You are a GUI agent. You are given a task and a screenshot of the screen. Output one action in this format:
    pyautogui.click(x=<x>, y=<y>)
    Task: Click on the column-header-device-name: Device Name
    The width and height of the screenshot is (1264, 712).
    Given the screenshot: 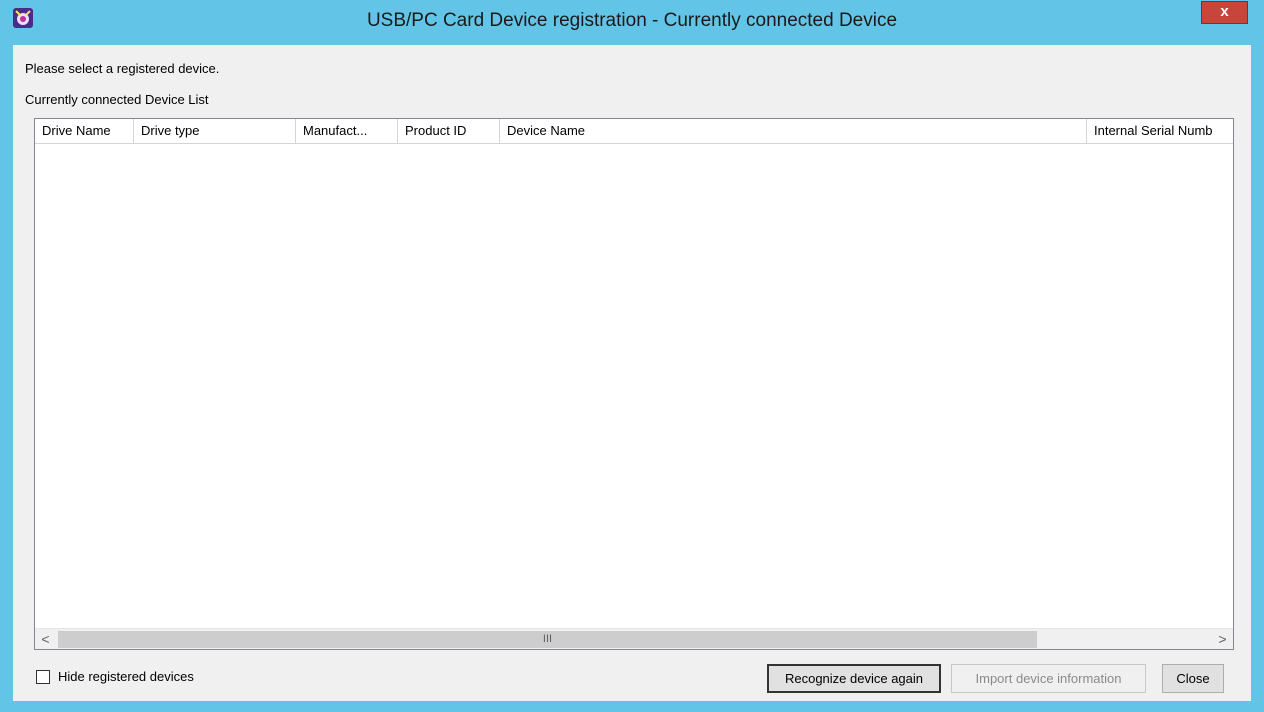 What is the action you would take?
    pyautogui.click(x=793, y=131)
    